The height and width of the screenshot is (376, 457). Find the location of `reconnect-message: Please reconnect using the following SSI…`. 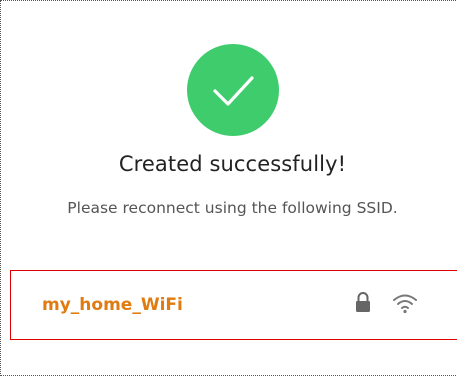

reconnect-message: Please reconnect using the following SSI… is located at coordinates (232, 208).